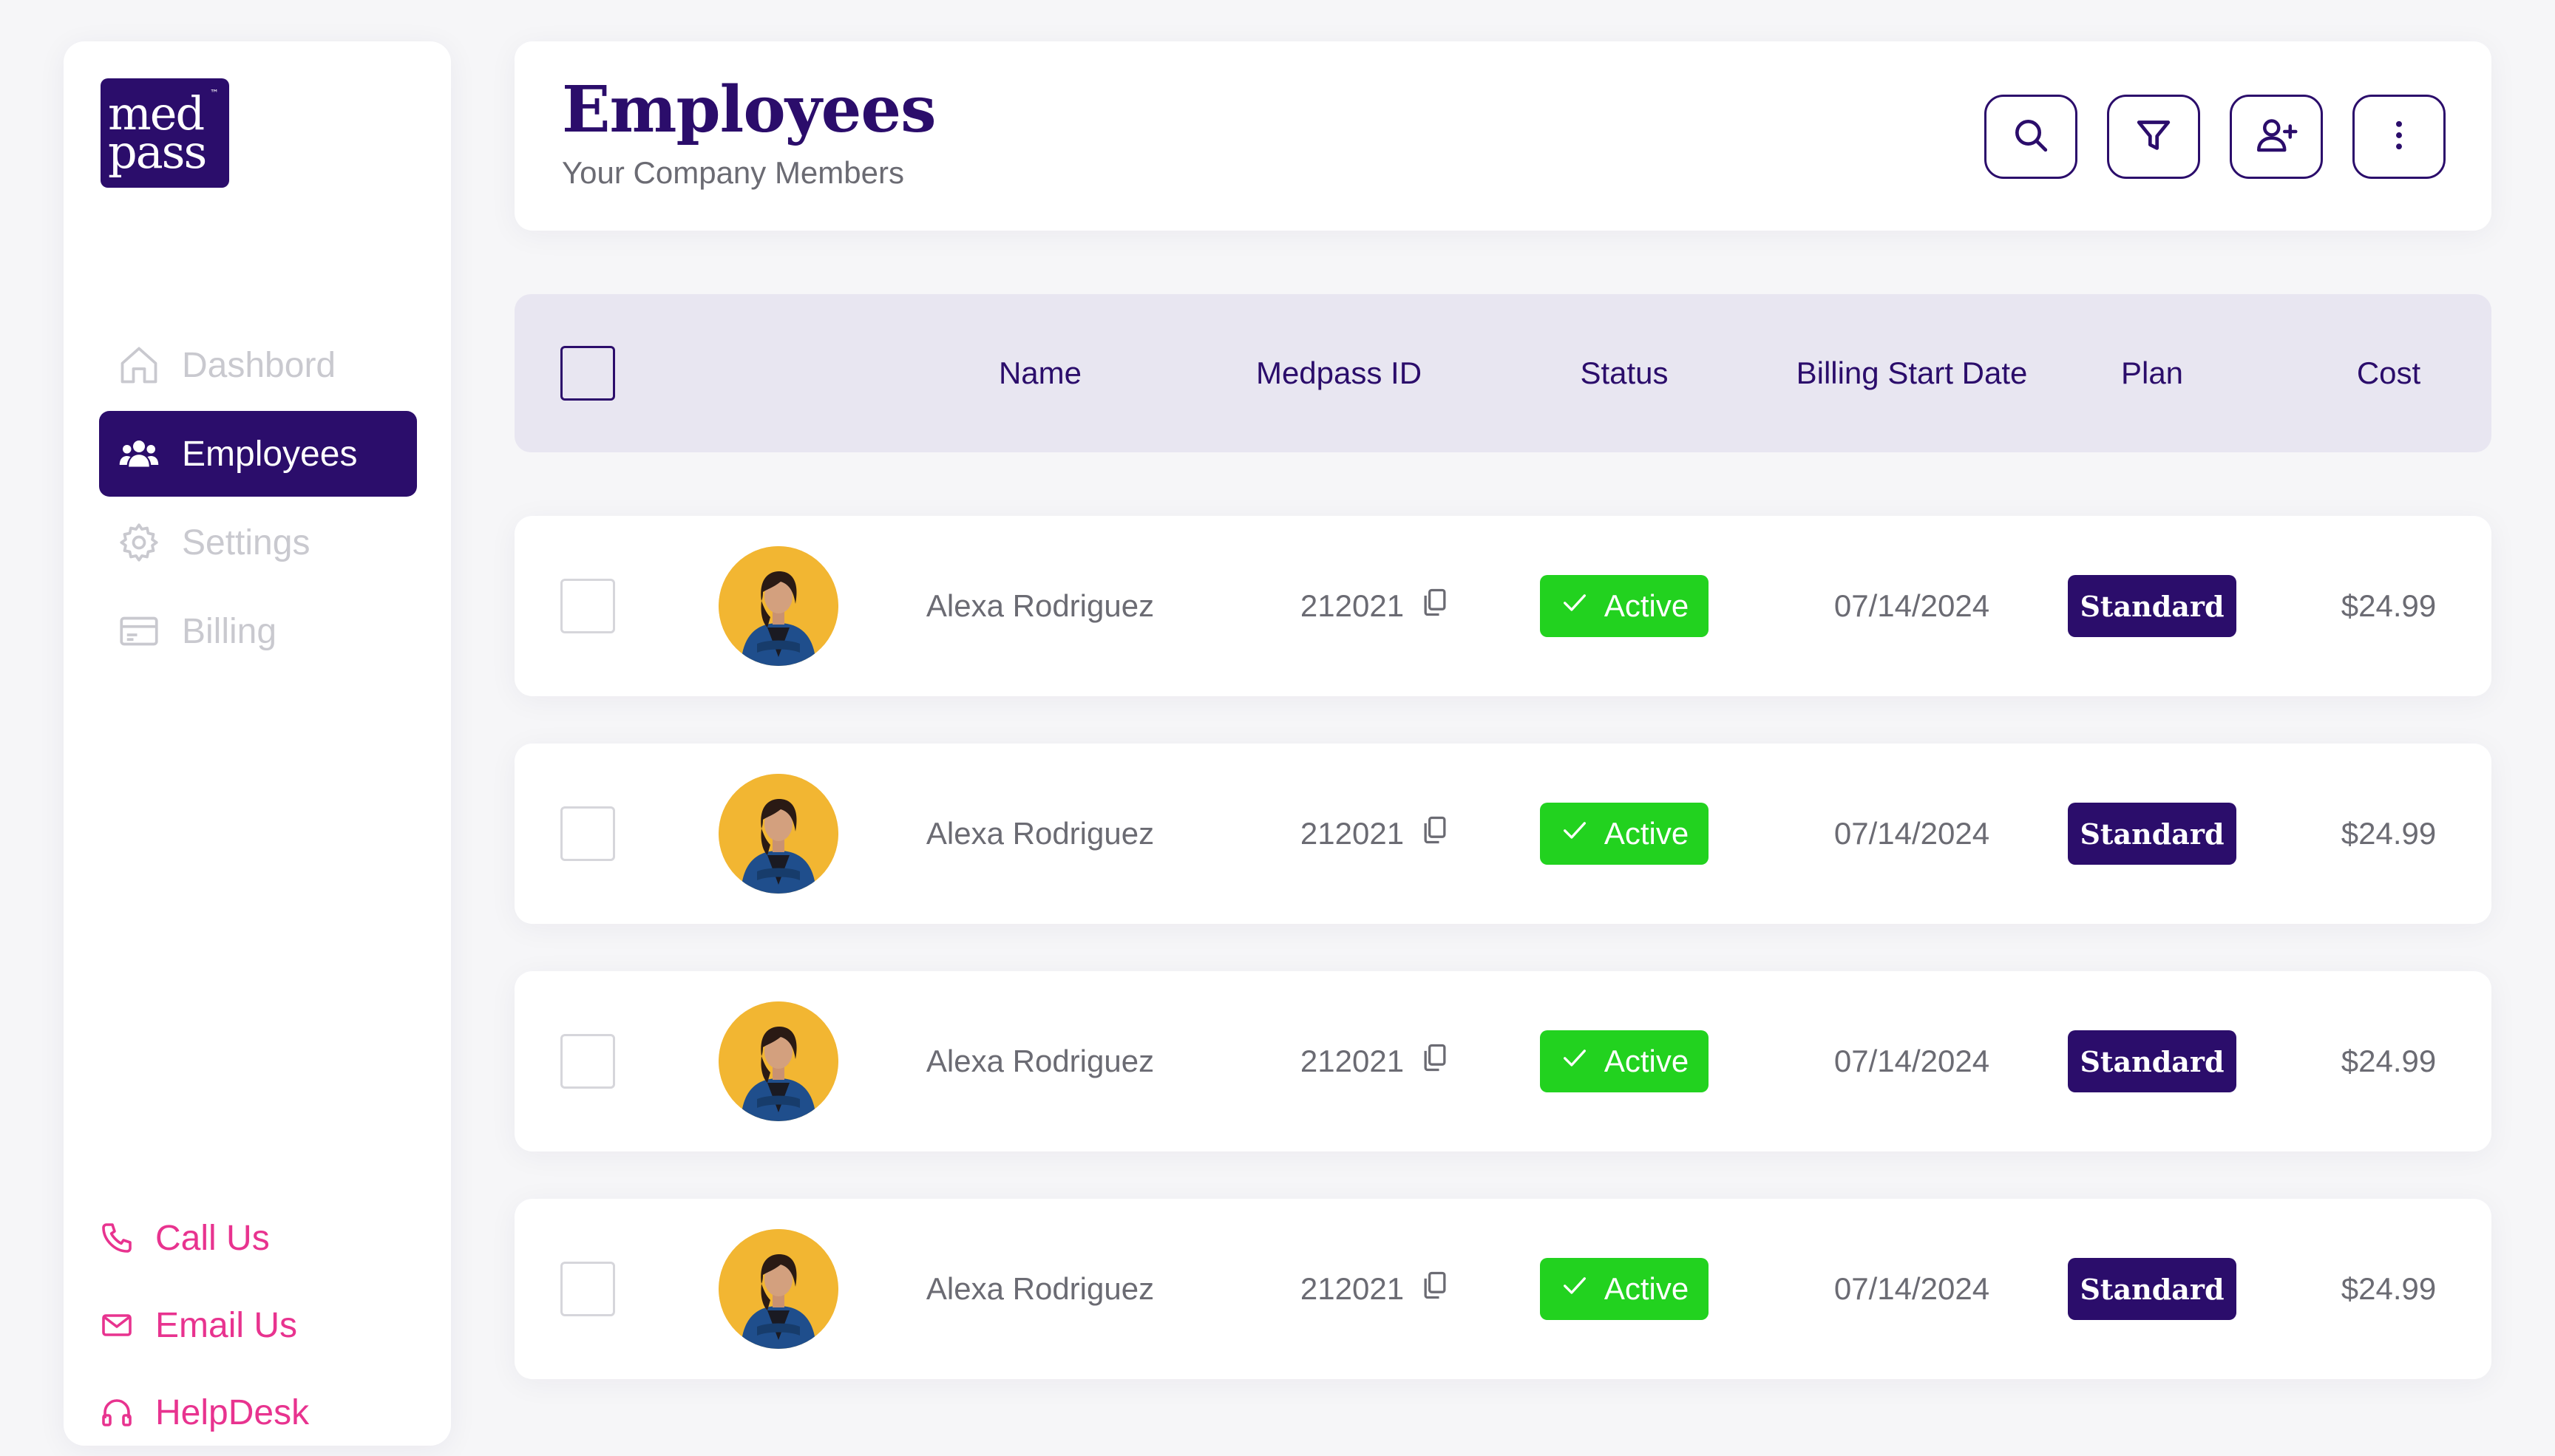 The image size is (2555, 1456). What do you see at coordinates (227, 1325) in the screenshot?
I see `contact-label: Email Us` at bounding box center [227, 1325].